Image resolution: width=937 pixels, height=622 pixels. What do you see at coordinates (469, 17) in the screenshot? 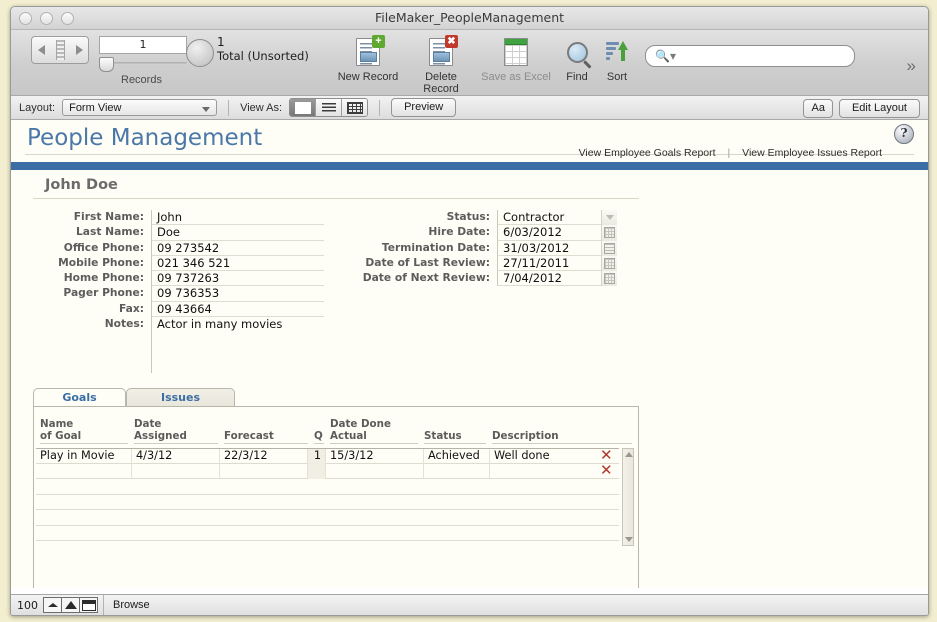
I see `window-title: FileMaker_PeopleManagement` at bounding box center [469, 17].